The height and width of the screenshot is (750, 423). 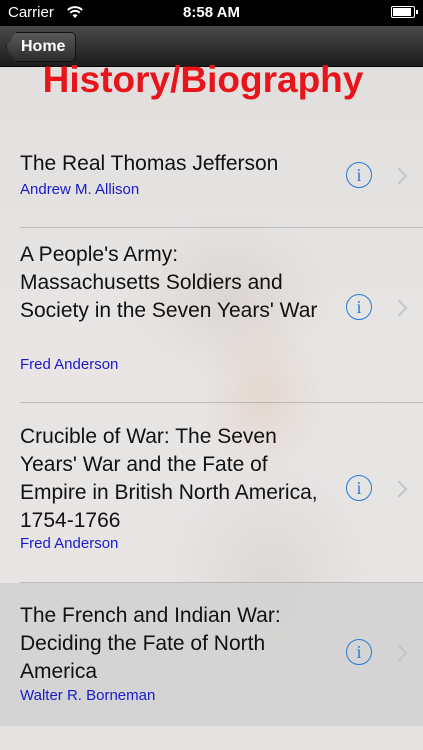 What do you see at coordinates (80, 189) in the screenshot?
I see `book-author: Andrew M. Allison` at bounding box center [80, 189].